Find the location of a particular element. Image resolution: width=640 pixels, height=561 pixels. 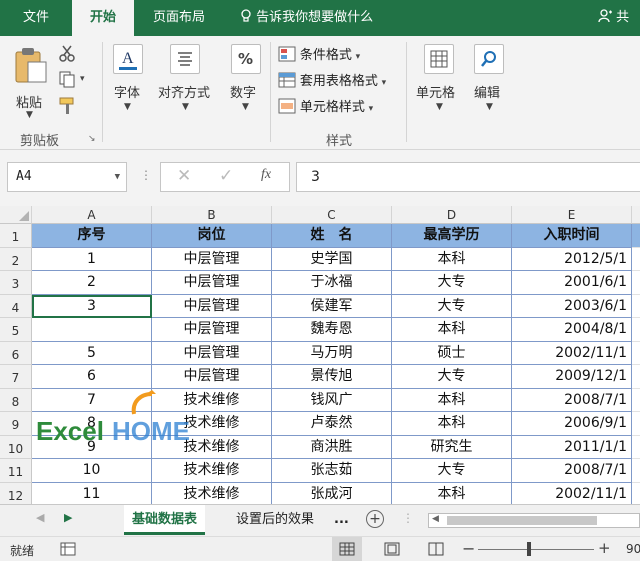

table-cell: 景传旭 is located at coordinates (332, 377).